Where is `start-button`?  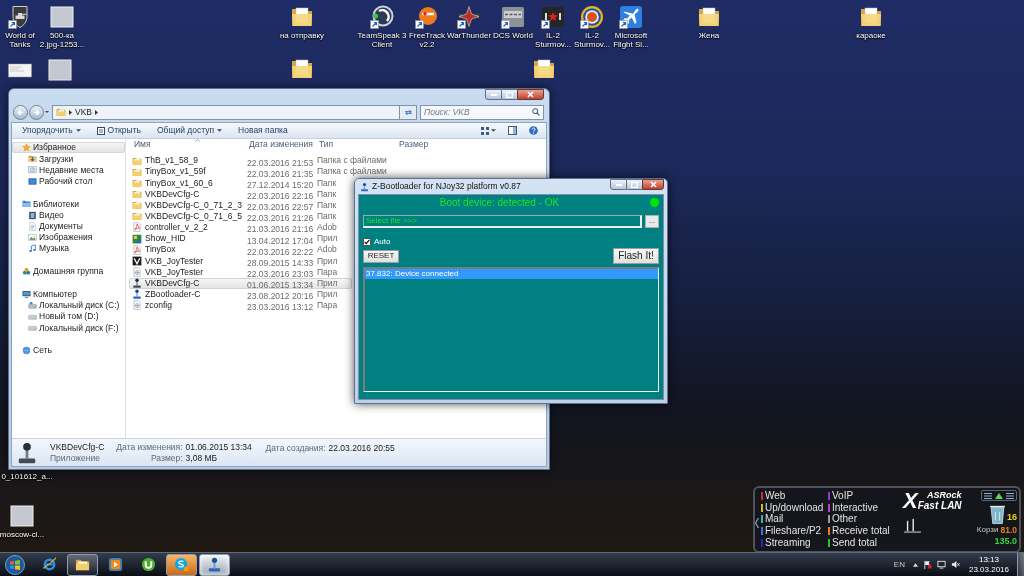 start-button is located at coordinates (15, 564).